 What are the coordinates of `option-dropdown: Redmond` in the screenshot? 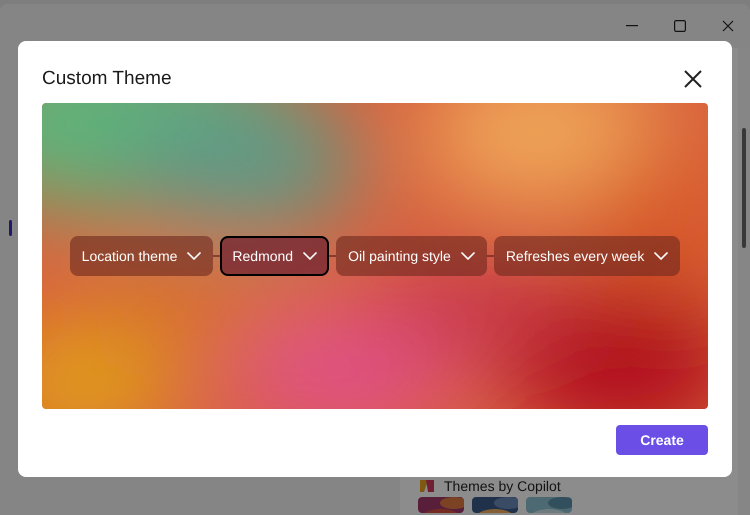 It's located at (275, 256).